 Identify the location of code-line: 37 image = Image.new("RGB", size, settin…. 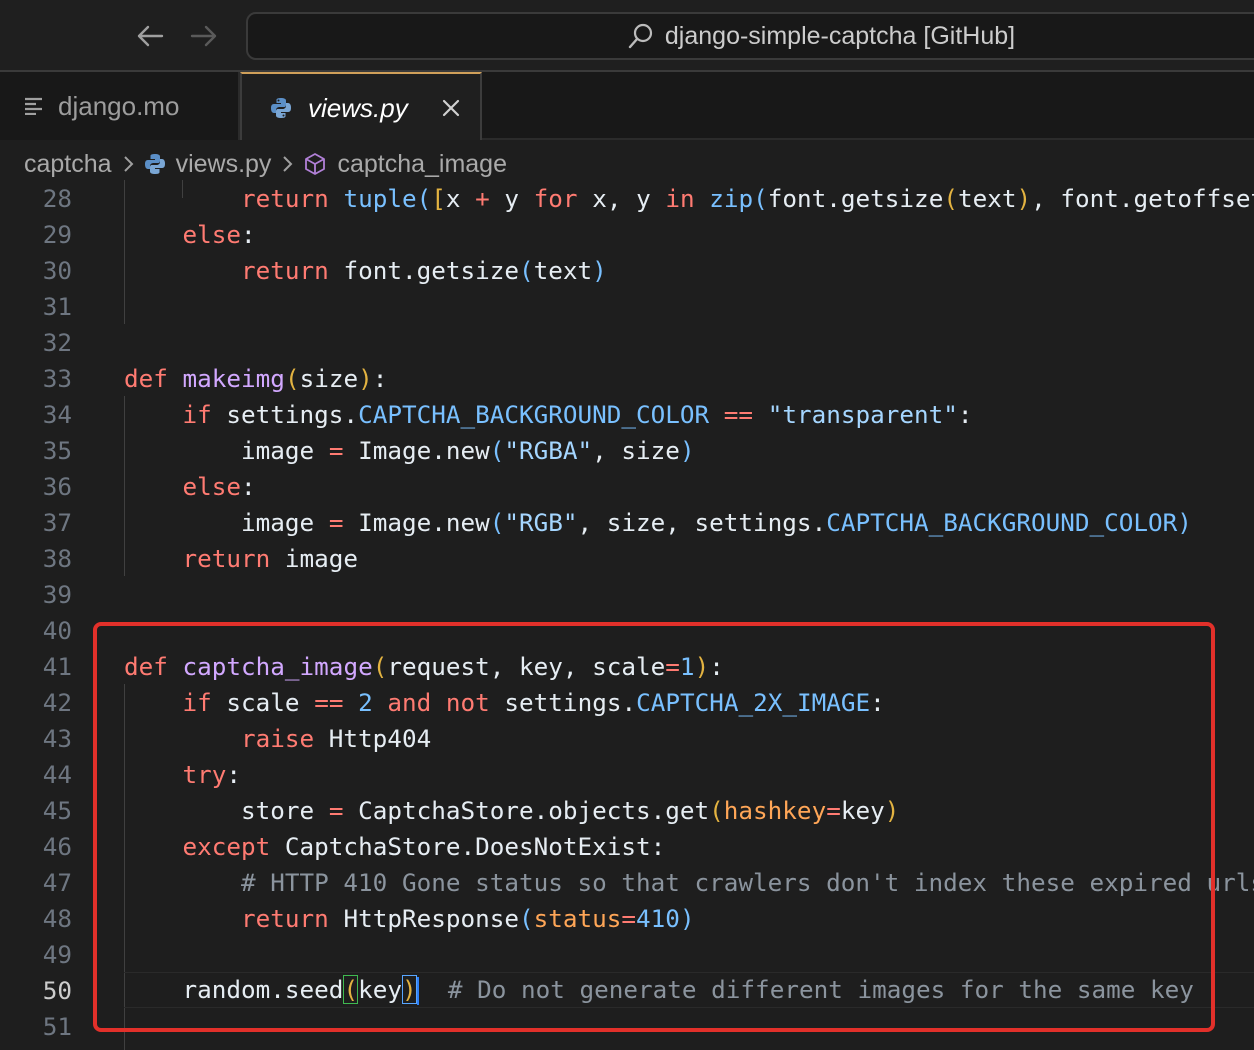
(627, 522).